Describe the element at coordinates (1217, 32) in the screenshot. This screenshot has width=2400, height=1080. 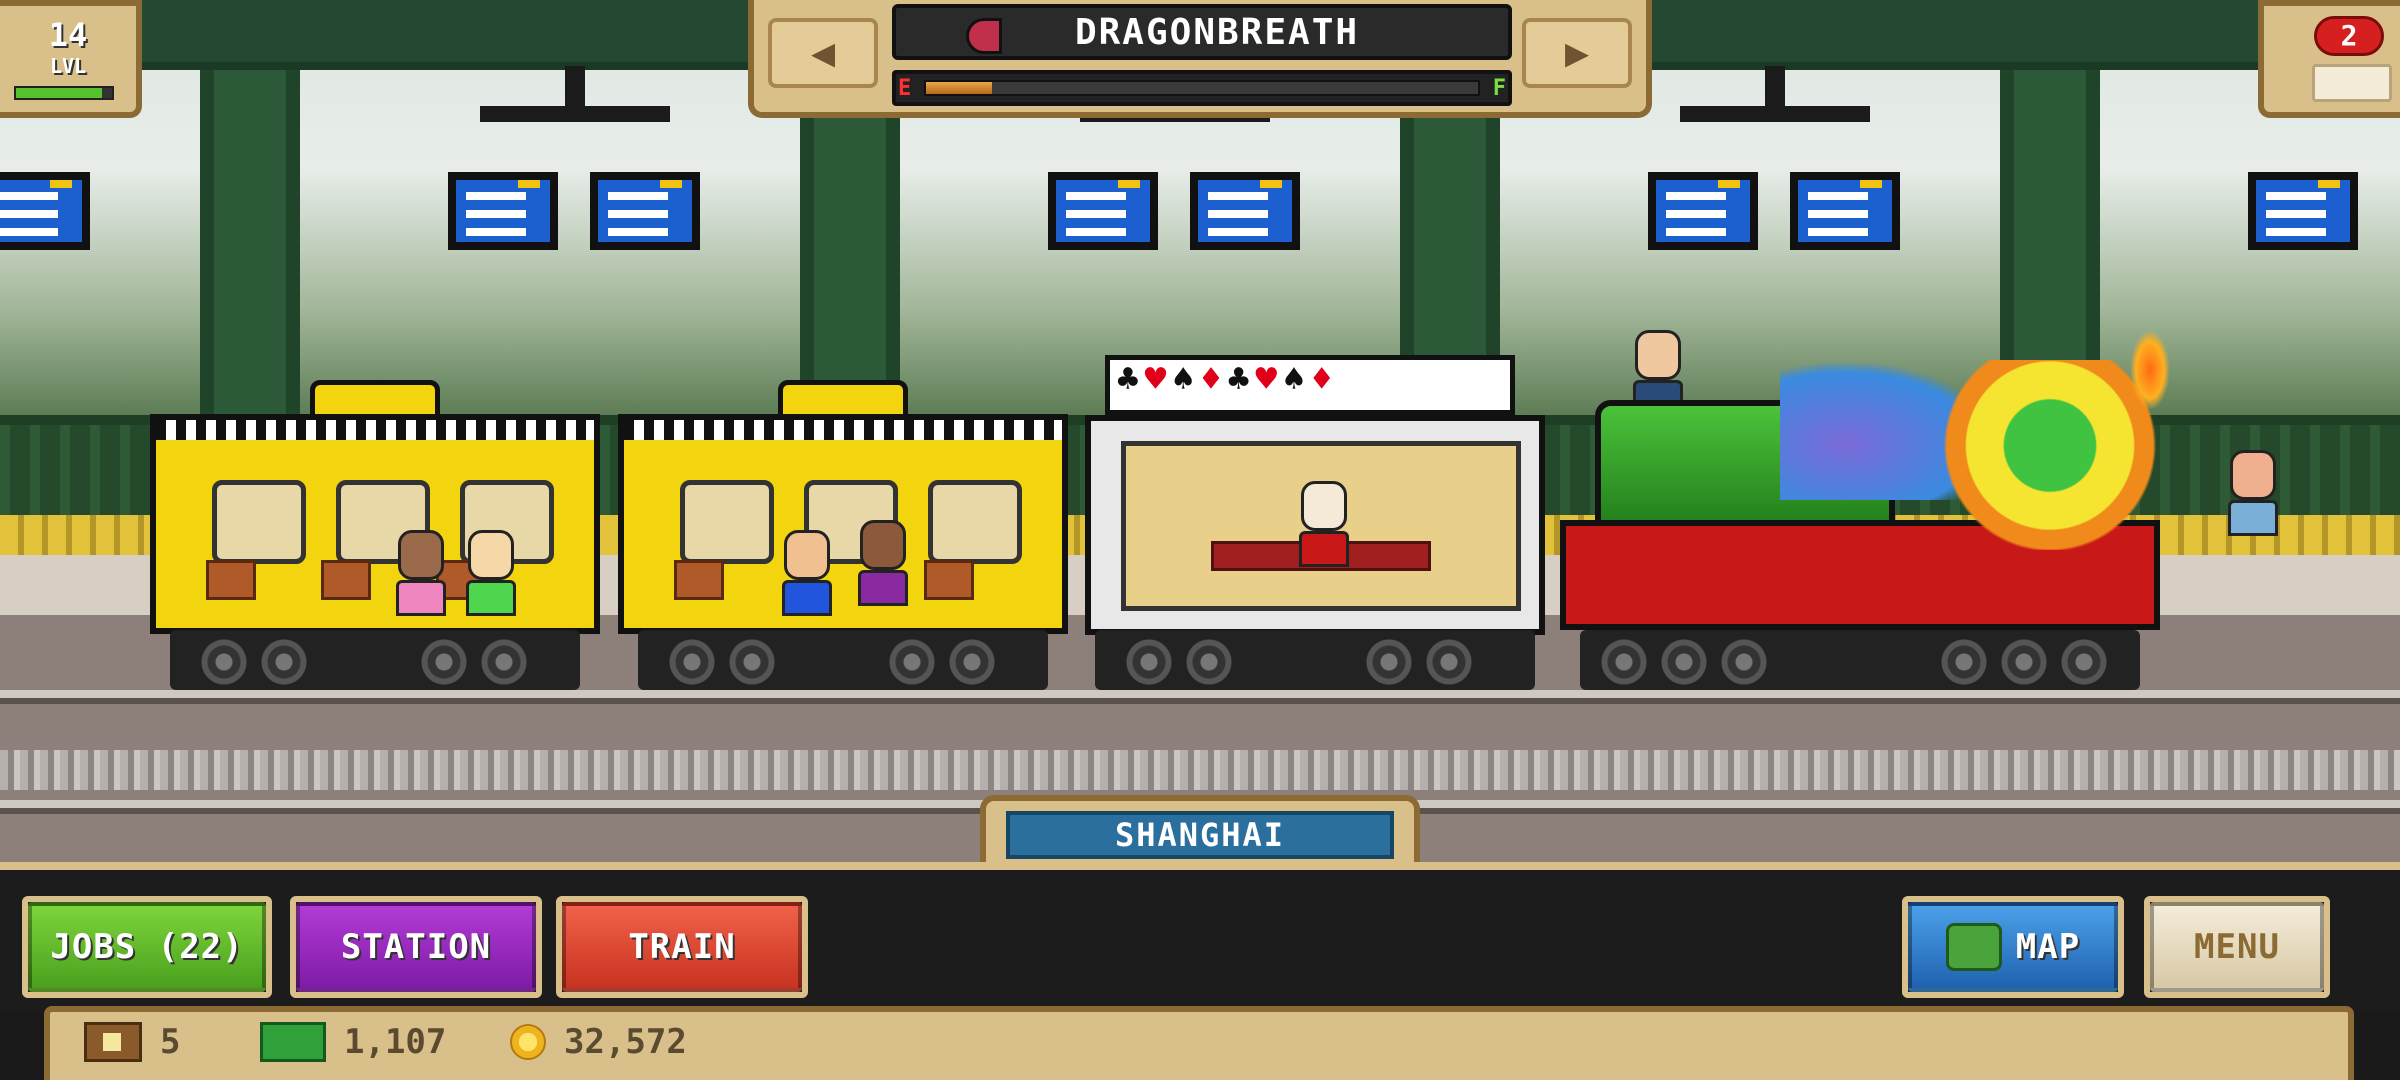
I see `train-name: DRAGONBREATH` at that location.